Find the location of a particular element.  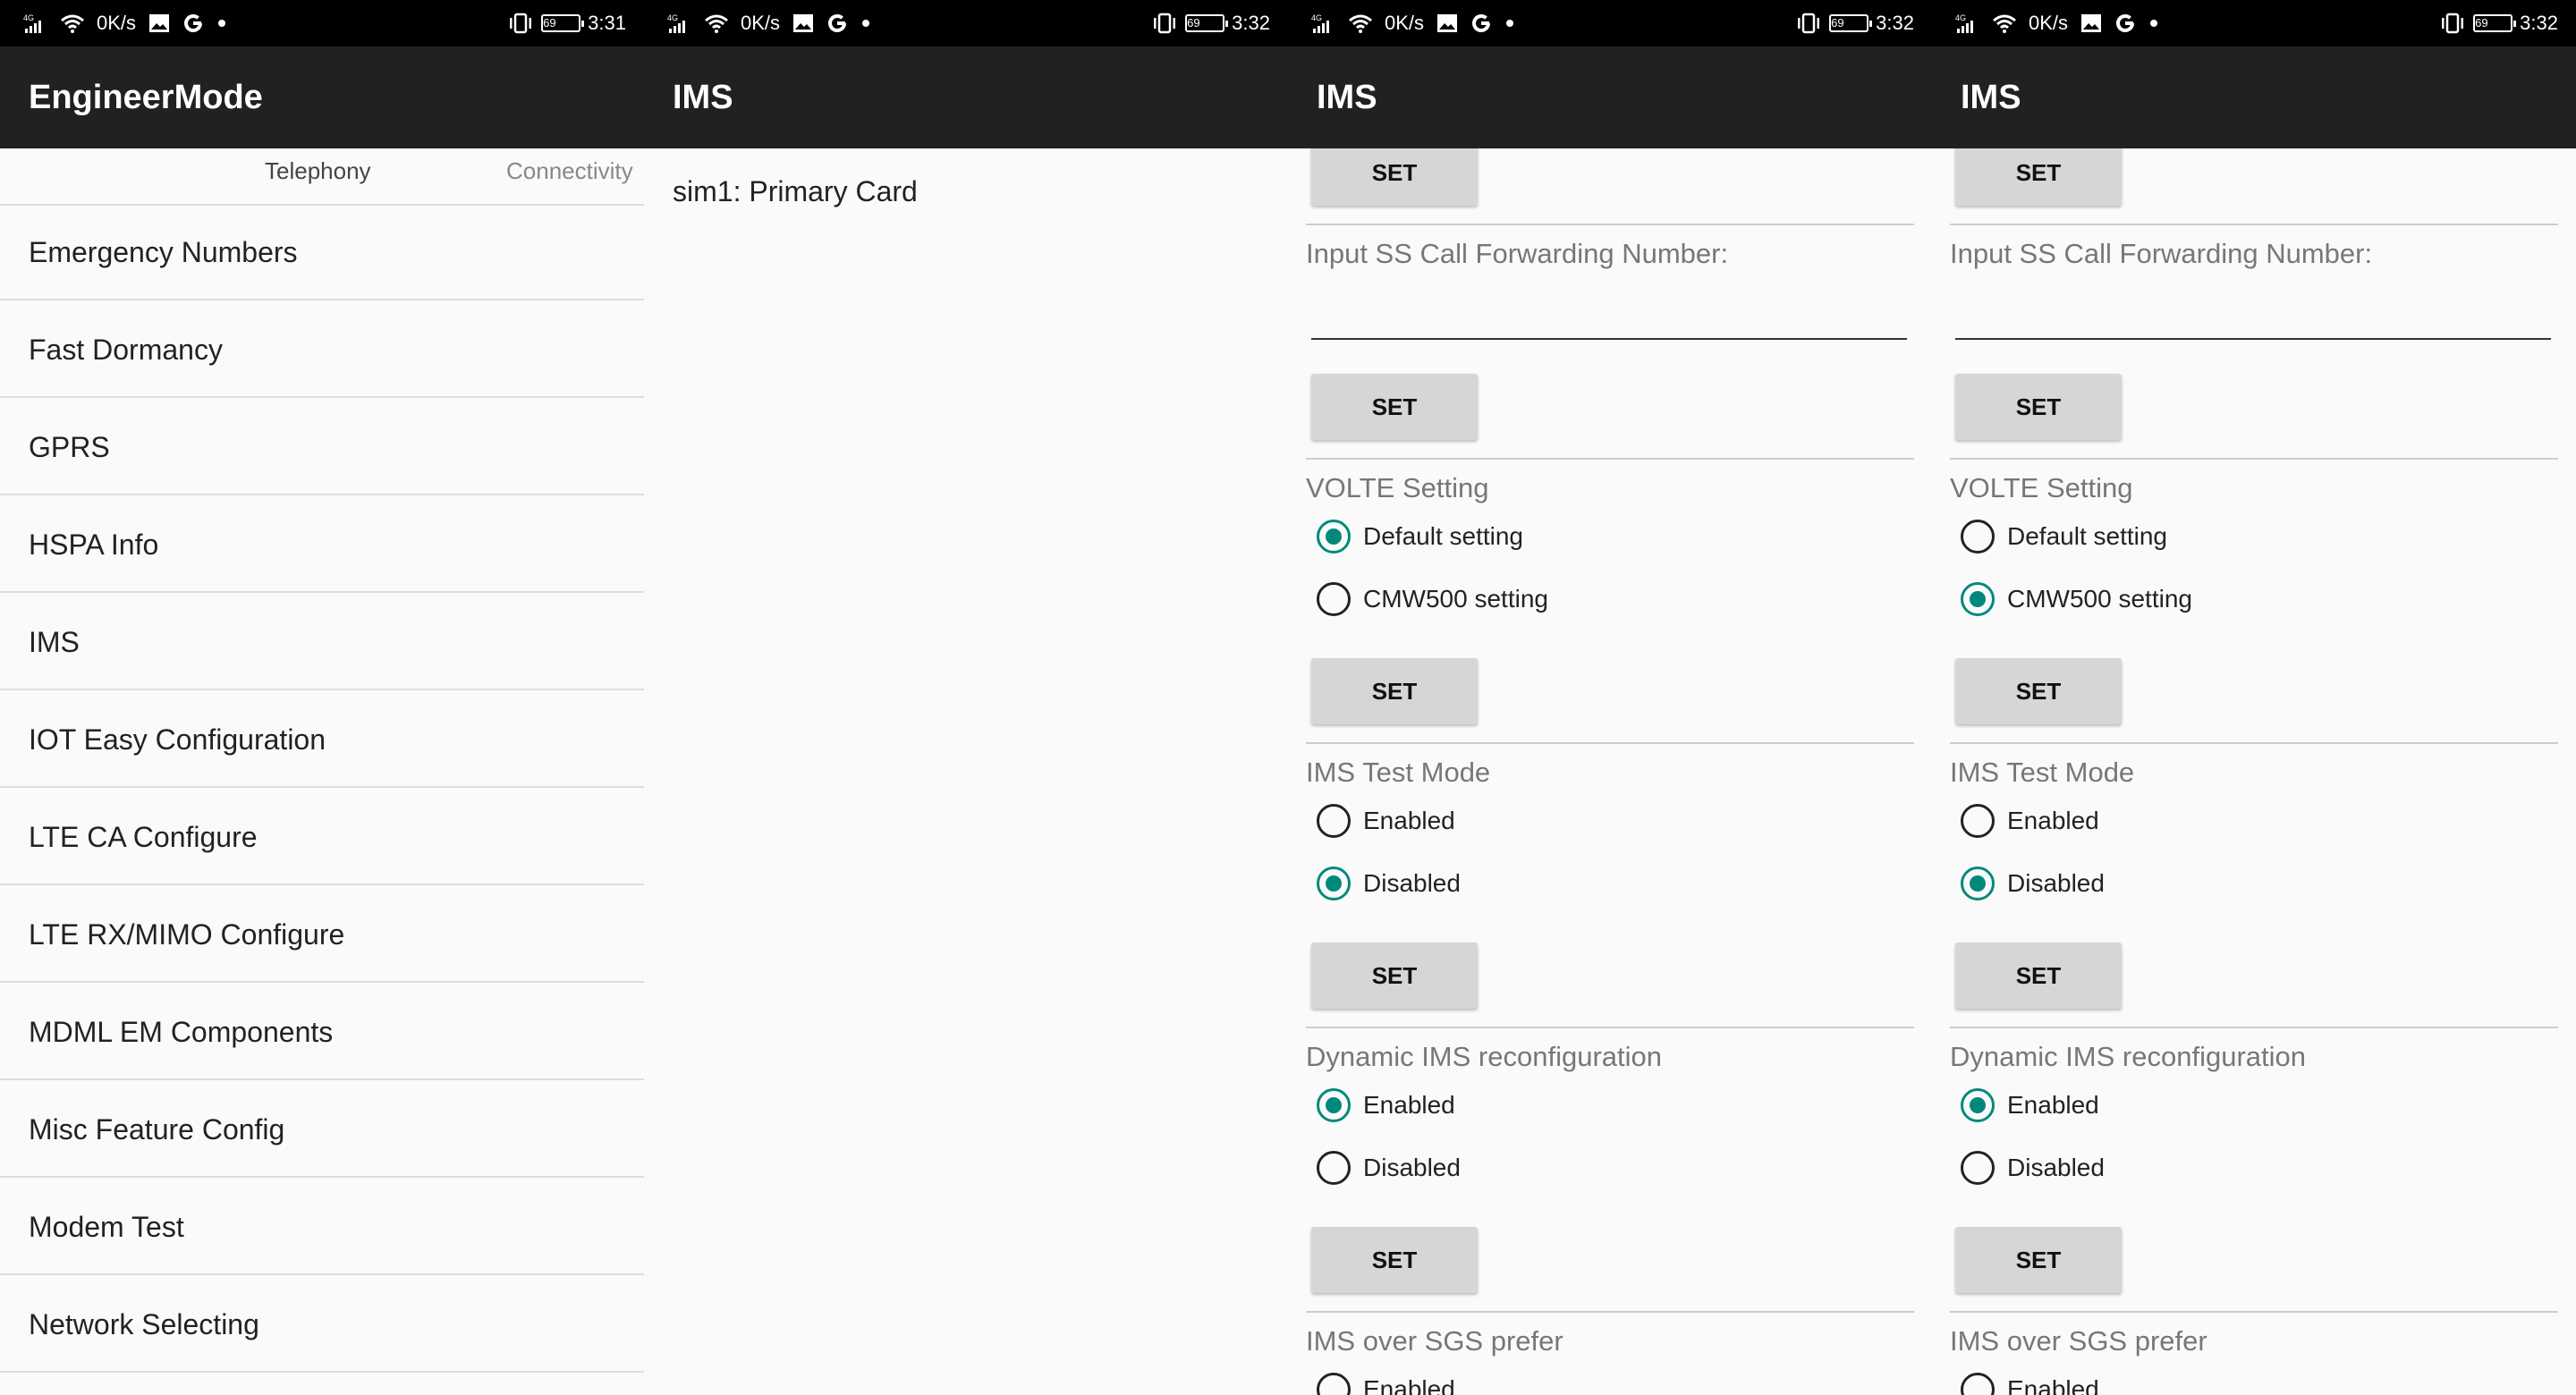

network-speed: 0K/s is located at coordinates (761, 23).